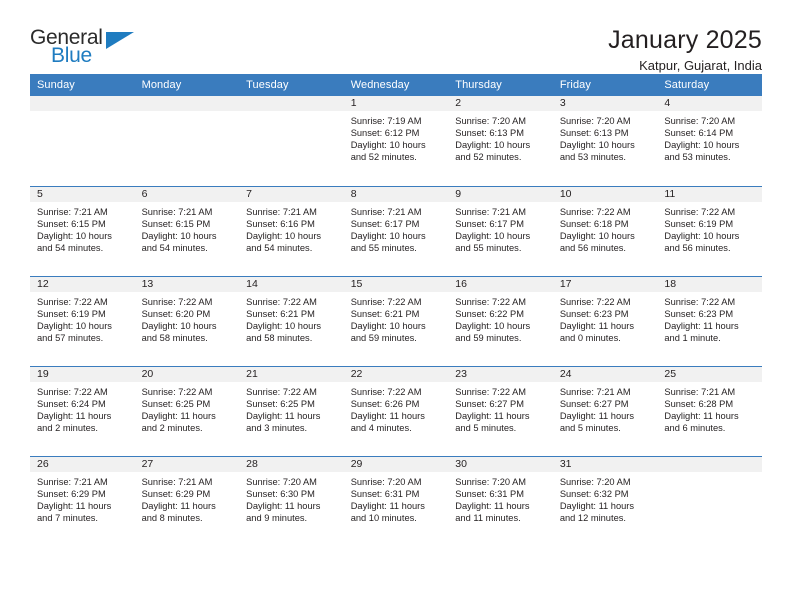 The width and height of the screenshot is (792, 612). Describe the element at coordinates (709, 85) in the screenshot. I see `dow-header-saturday: Saturday` at that location.